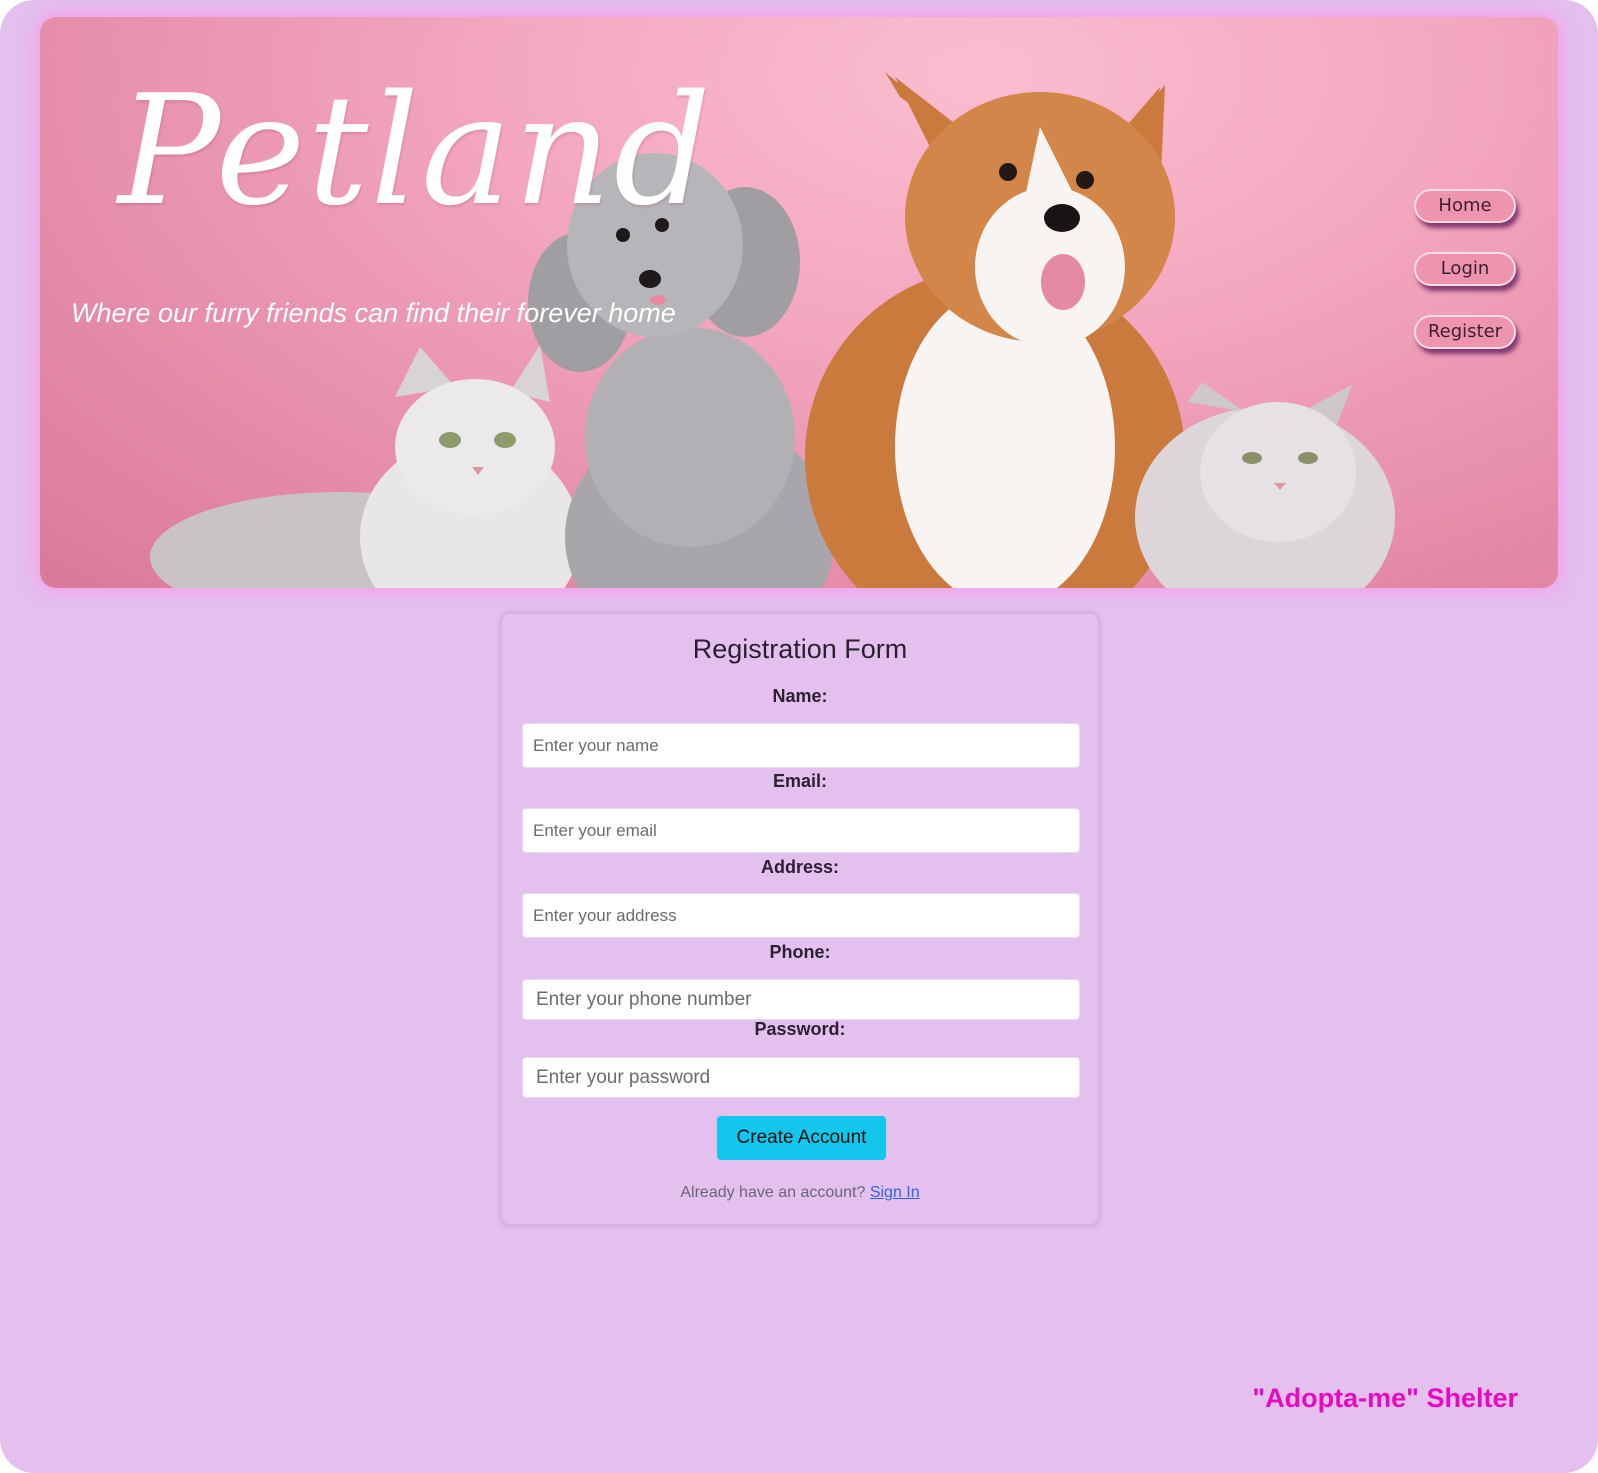 The image size is (1598, 1473). I want to click on name-label: Name:, so click(800, 696).